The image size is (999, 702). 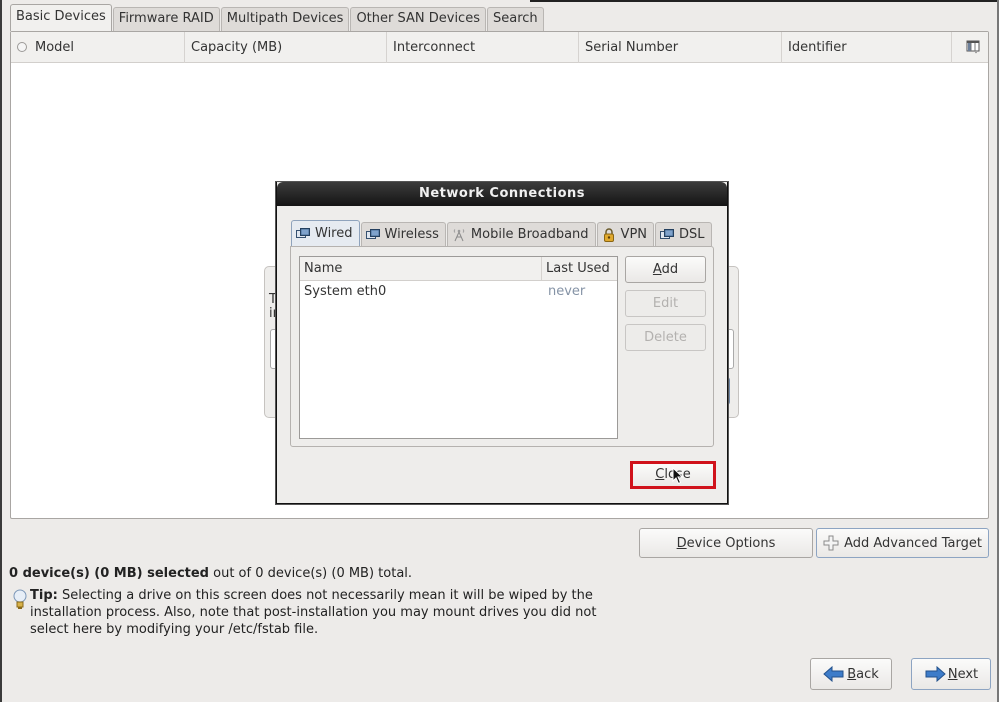 What do you see at coordinates (421, 268) in the screenshot?
I see `column-header-name: Name` at bounding box center [421, 268].